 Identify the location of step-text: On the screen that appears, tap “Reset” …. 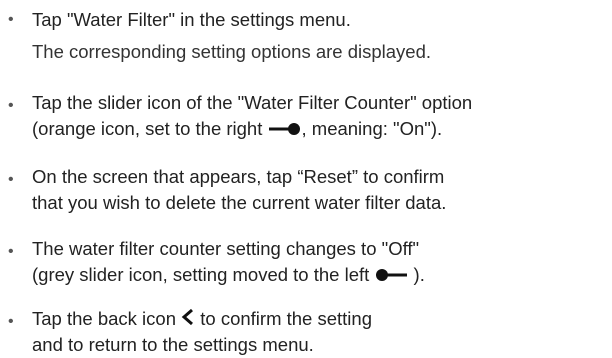
(239, 190).